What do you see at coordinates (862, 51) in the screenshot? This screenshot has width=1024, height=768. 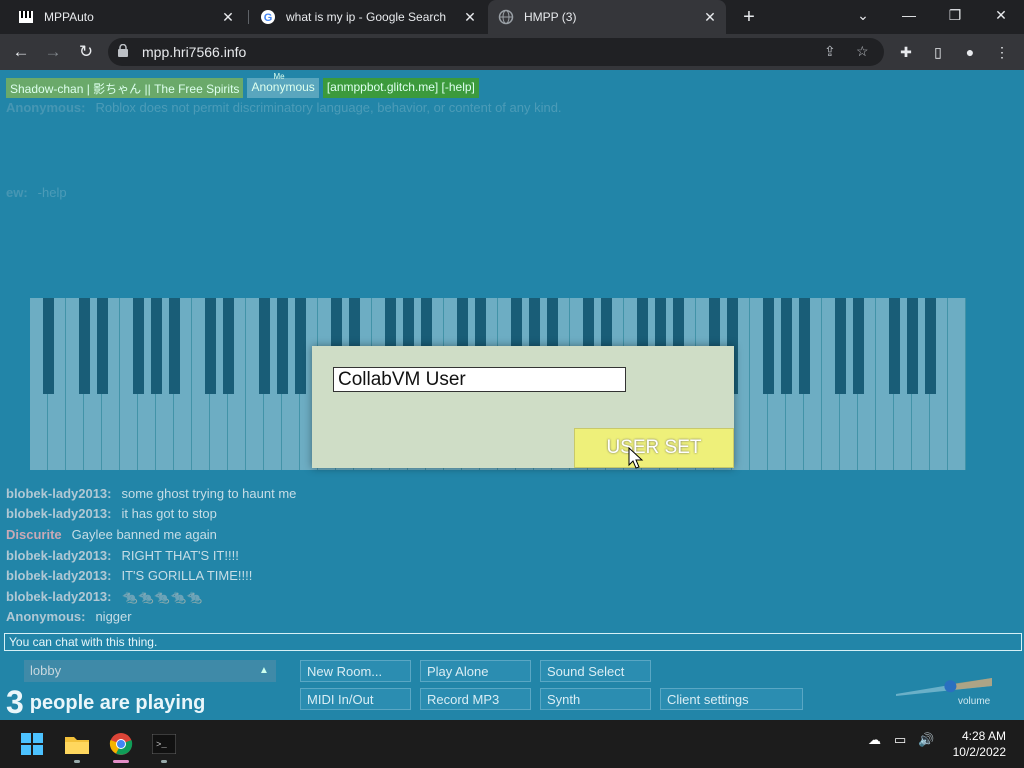 I see `bookmark-star-icon: ☆` at bounding box center [862, 51].